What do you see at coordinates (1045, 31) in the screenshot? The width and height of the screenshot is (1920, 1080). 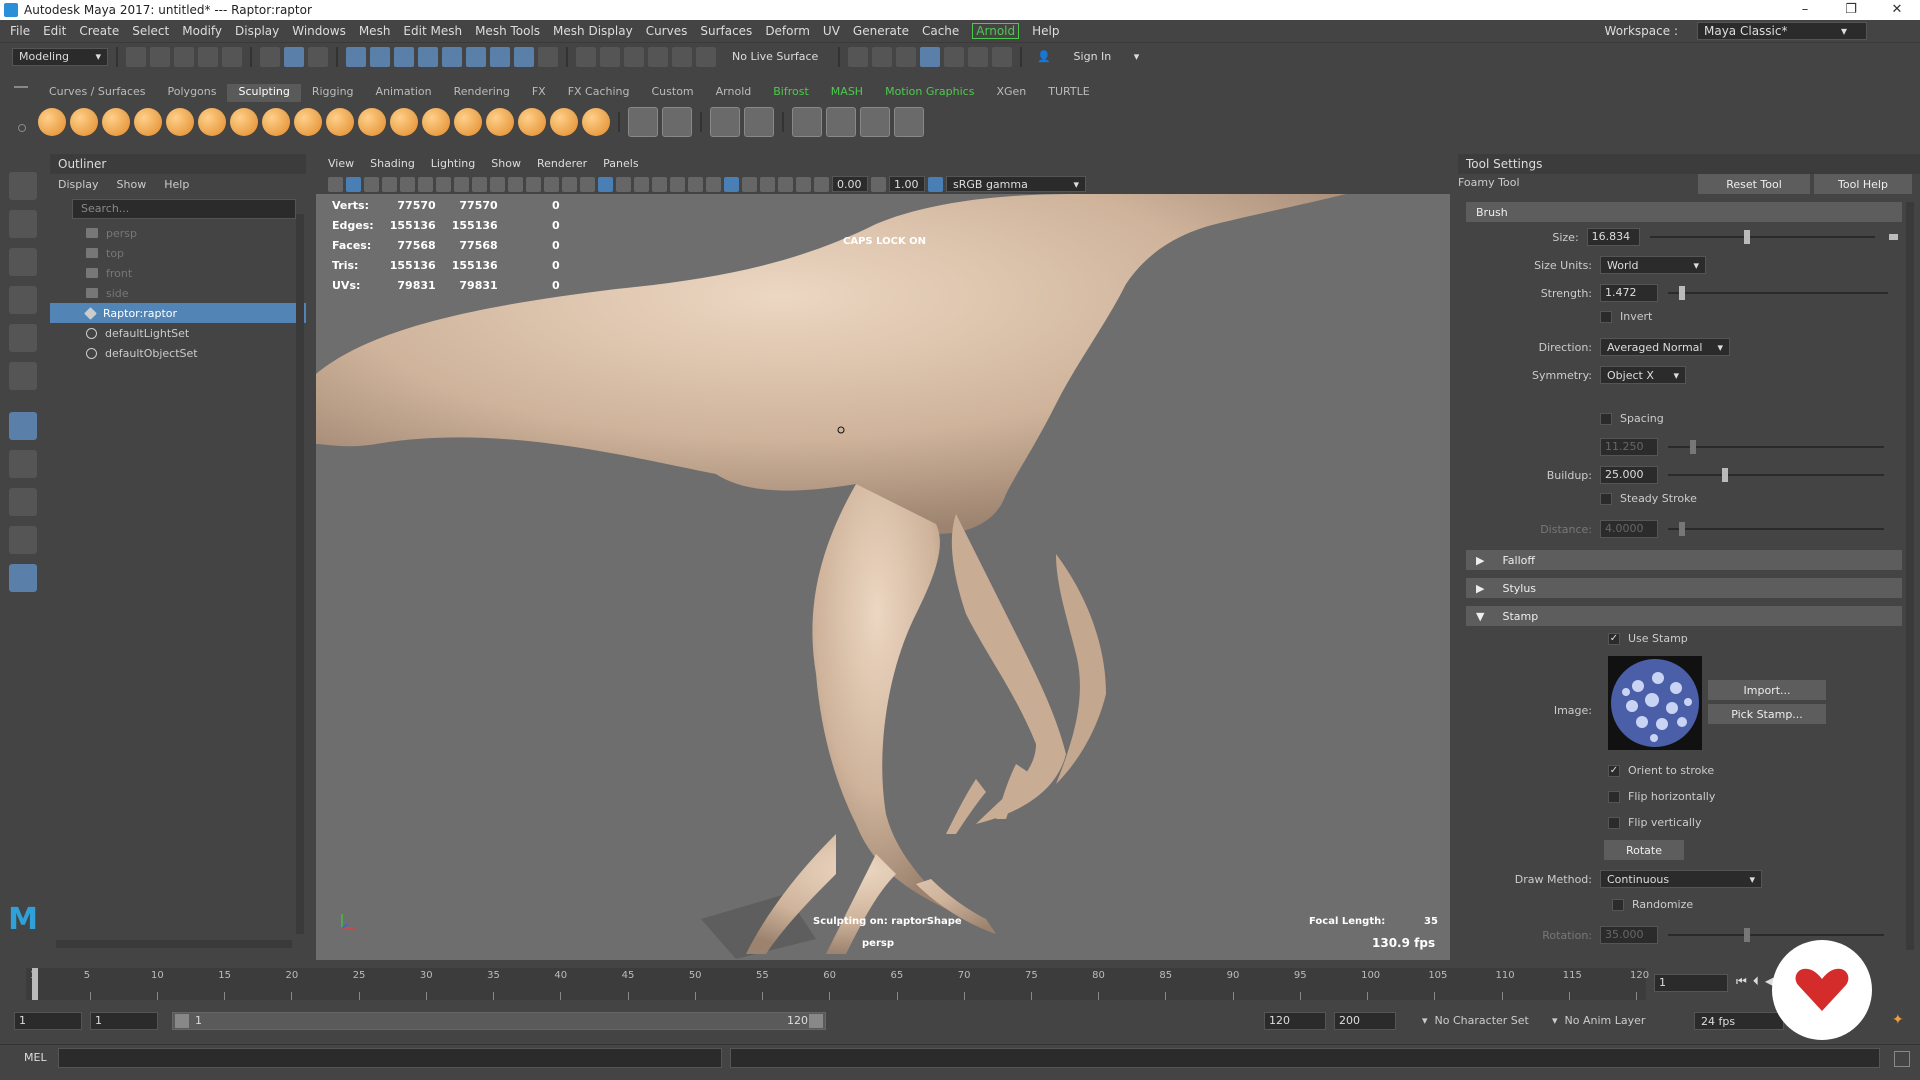 I see `menu-help: Help` at bounding box center [1045, 31].